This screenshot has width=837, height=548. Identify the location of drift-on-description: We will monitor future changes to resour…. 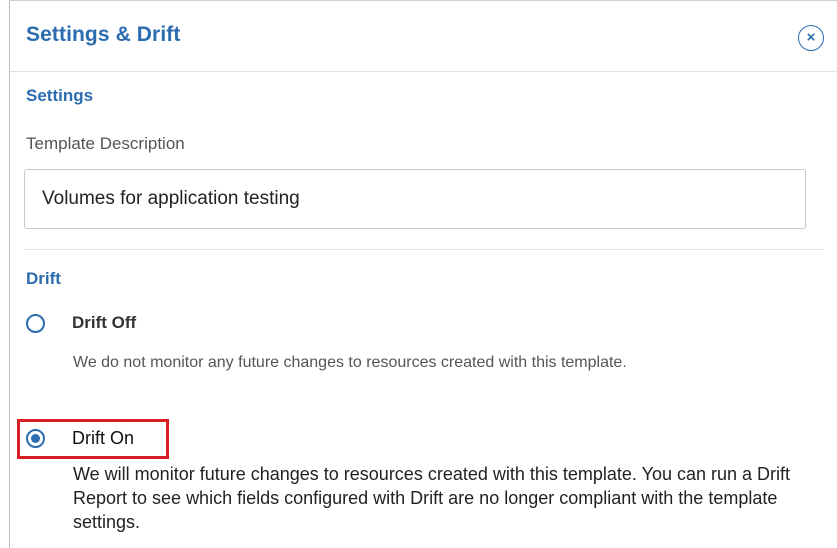
(432, 498).